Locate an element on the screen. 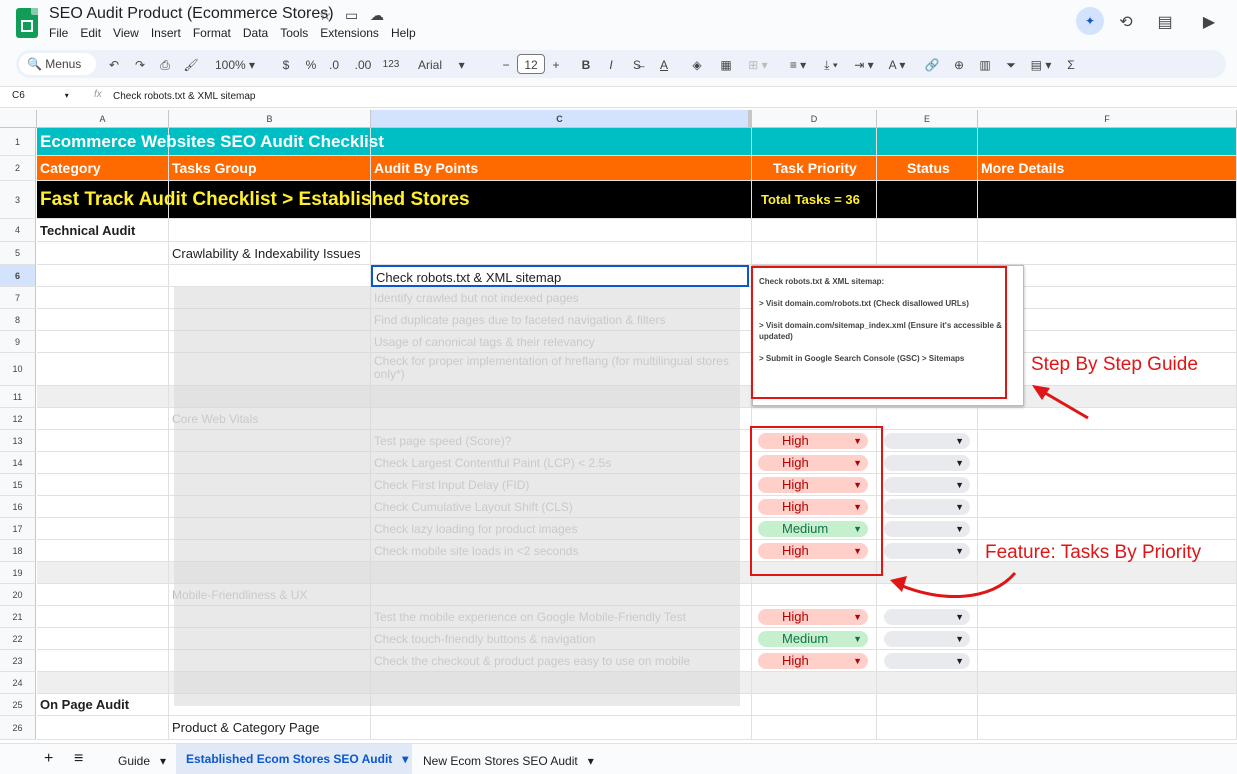  version-history-icon: ⟲ is located at coordinates (1126, 23).